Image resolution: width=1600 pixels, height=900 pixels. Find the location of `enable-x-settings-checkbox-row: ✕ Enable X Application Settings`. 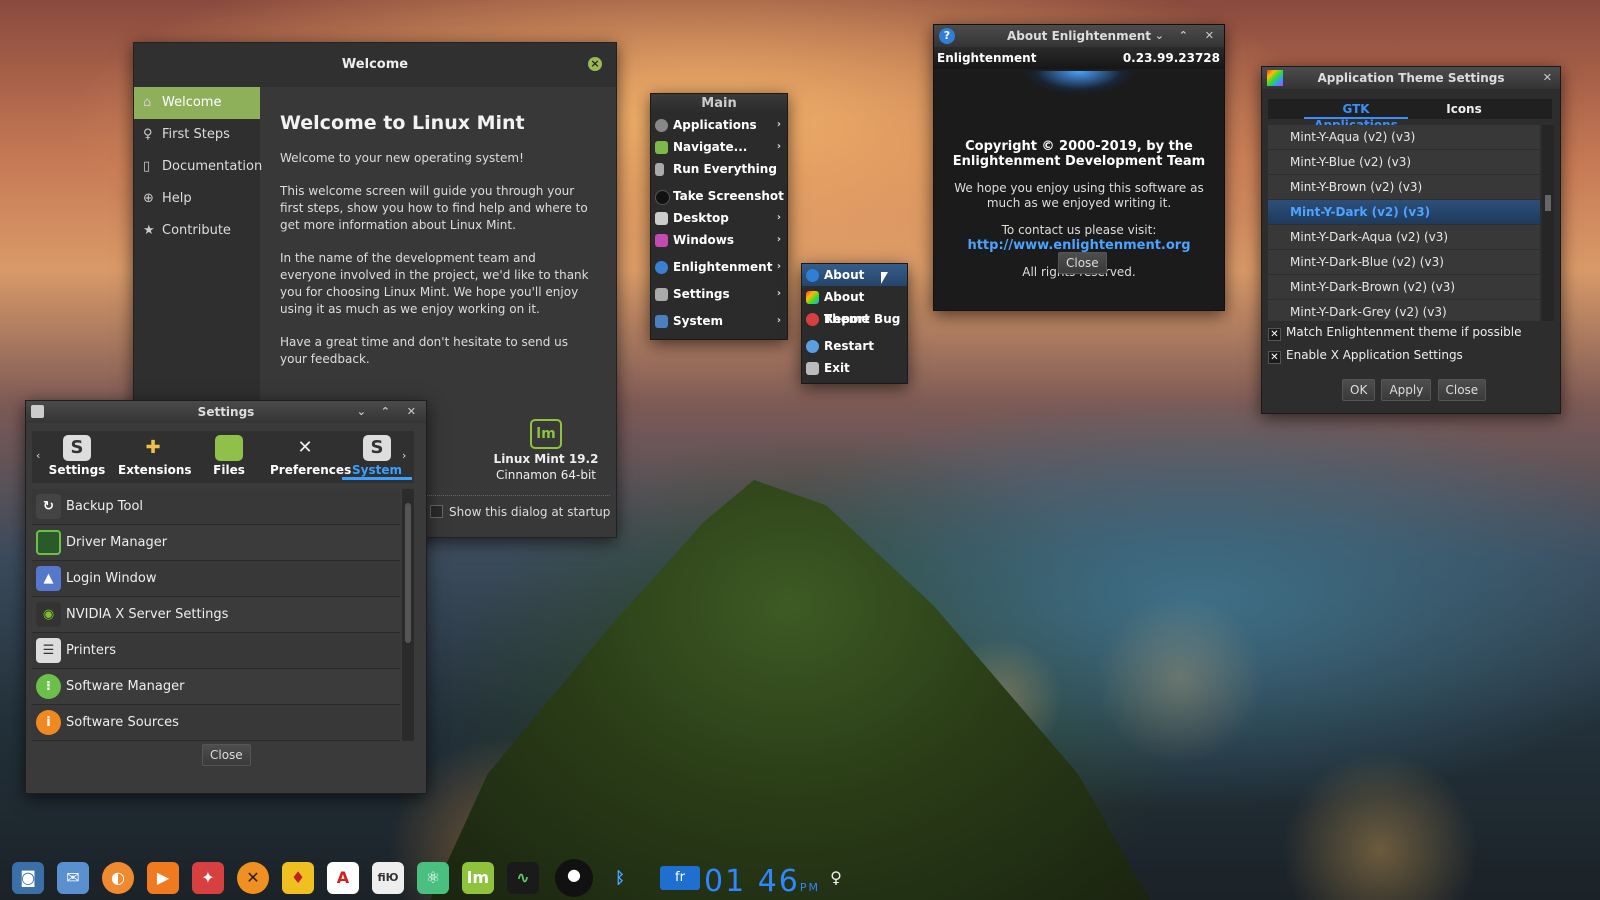

enable-x-settings-checkbox-row: ✕ Enable X Application Settings is located at coordinates (1365, 356).